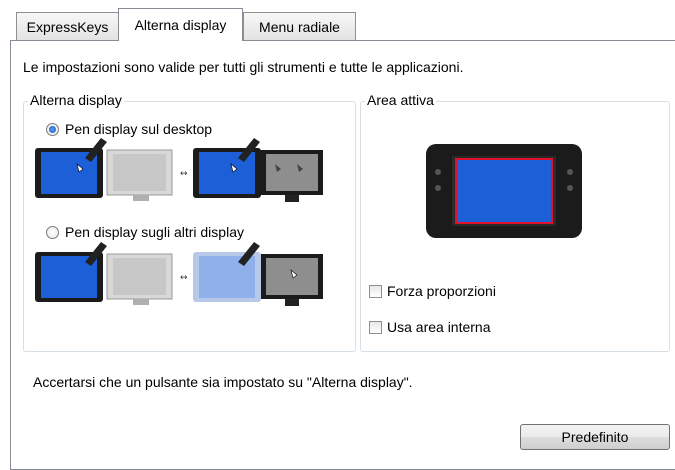 This screenshot has width=675, height=470. I want to click on checkbox-forza-proporzioni: Forza proporzioni, so click(432, 291).